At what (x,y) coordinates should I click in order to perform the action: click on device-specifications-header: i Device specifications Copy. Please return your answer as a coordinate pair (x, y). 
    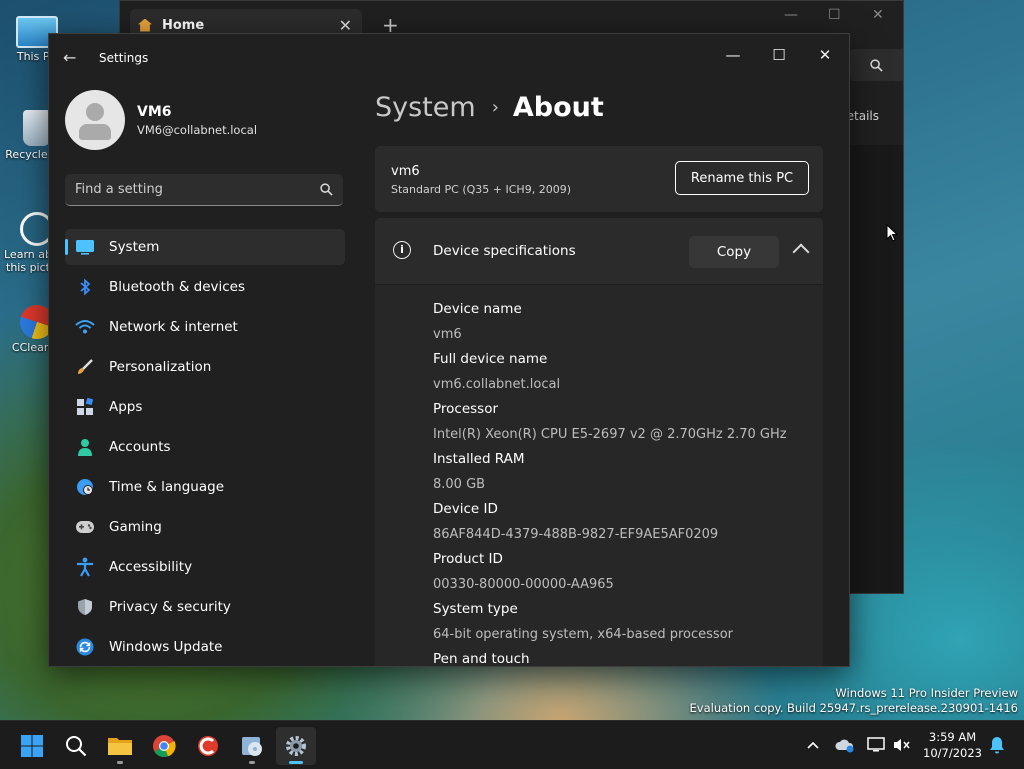
    Looking at the image, I should click on (599, 251).